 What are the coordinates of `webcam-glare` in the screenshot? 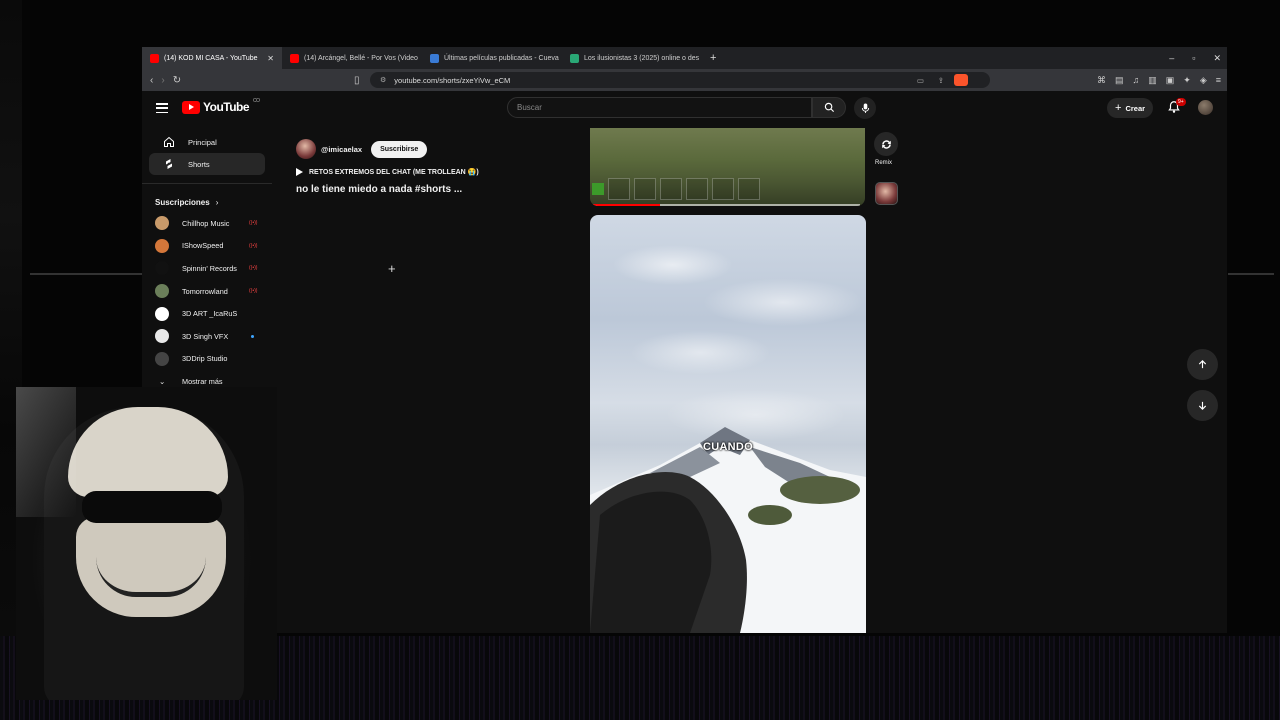 It's located at (46, 452).